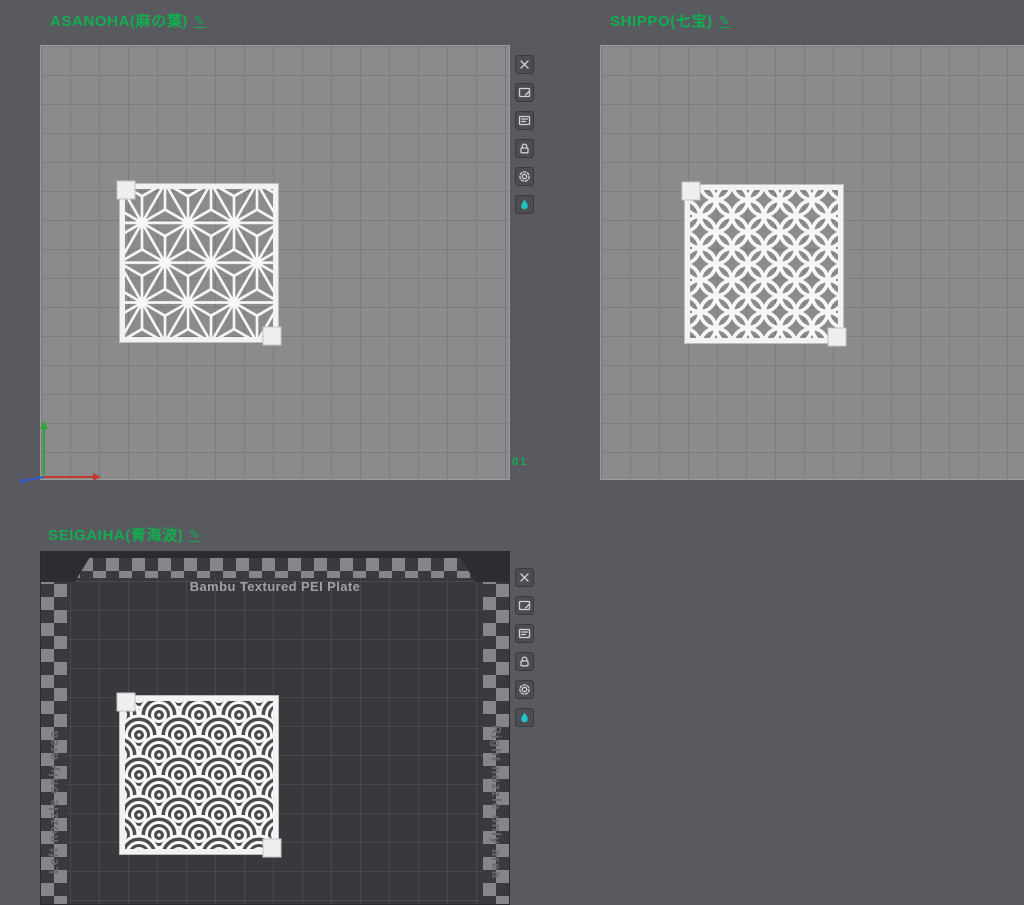 The width and height of the screenshot is (1024, 905). Describe the element at coordinates (199, 775) in the screenshot. I see `seigaiha-model` at that location.